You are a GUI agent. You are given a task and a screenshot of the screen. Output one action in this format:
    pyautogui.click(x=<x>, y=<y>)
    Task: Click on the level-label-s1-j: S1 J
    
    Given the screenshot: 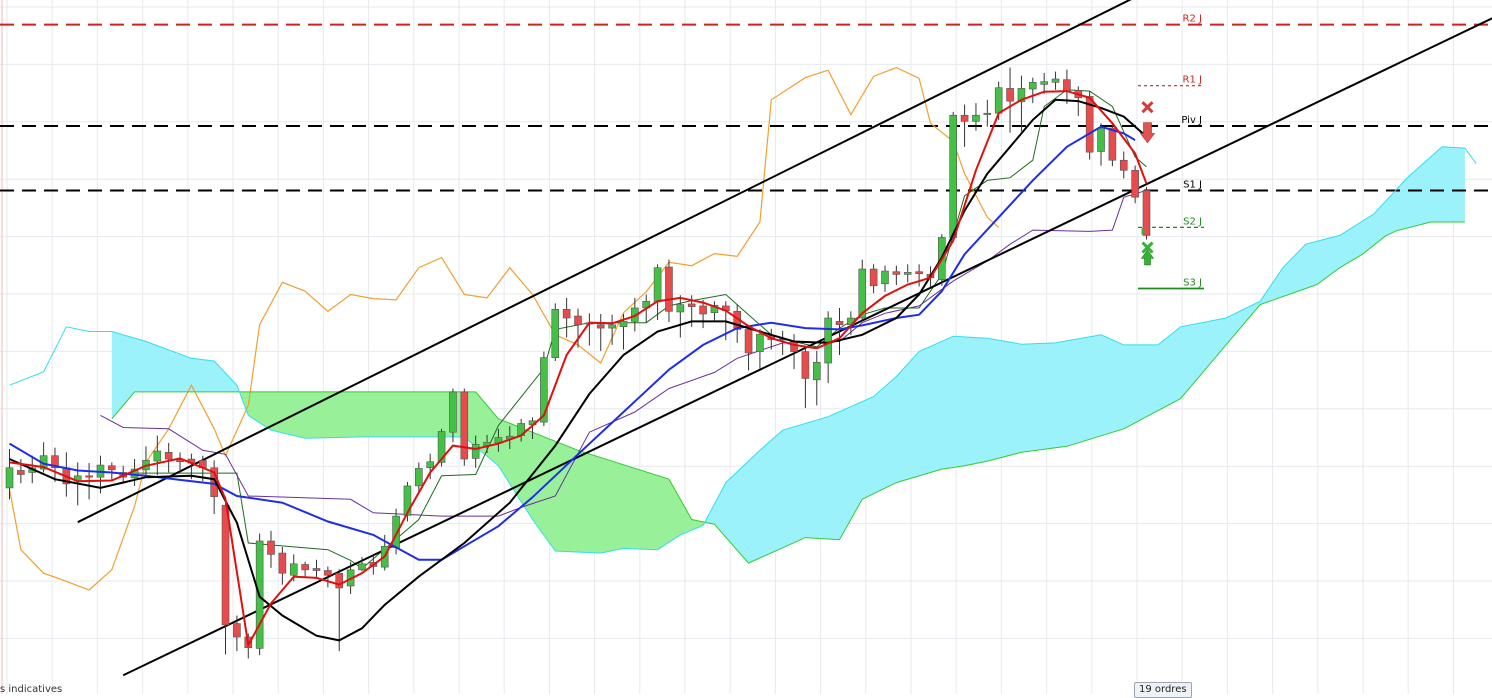 What is the action you would take?
    pyautogui.click(x=1192, y=184)
    